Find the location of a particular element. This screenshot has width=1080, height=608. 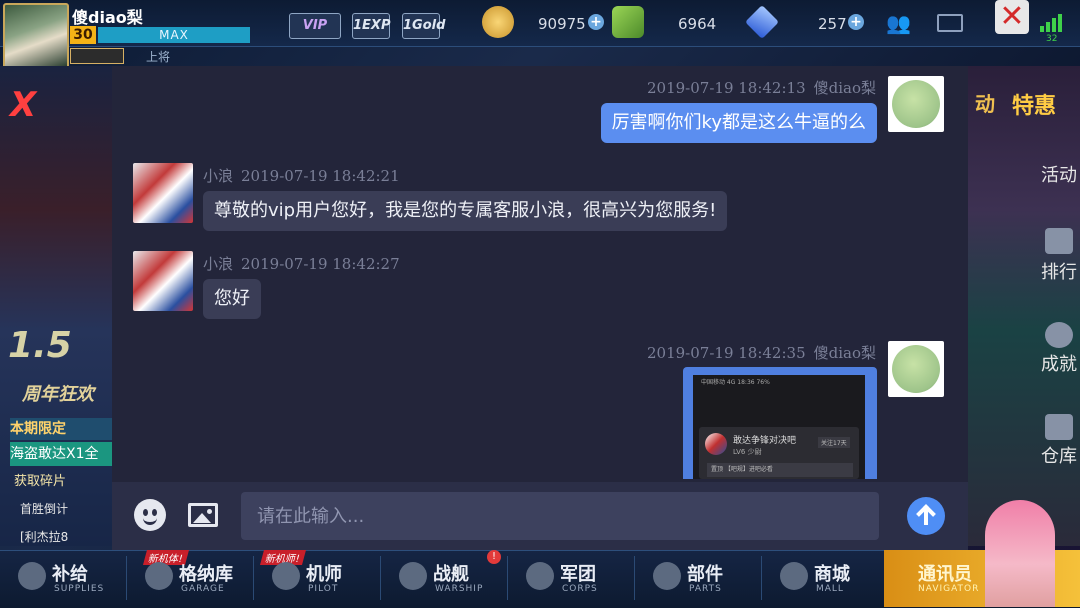

message-time: 2019-07-19 18:42:21 is located at coordinates (320, 176).